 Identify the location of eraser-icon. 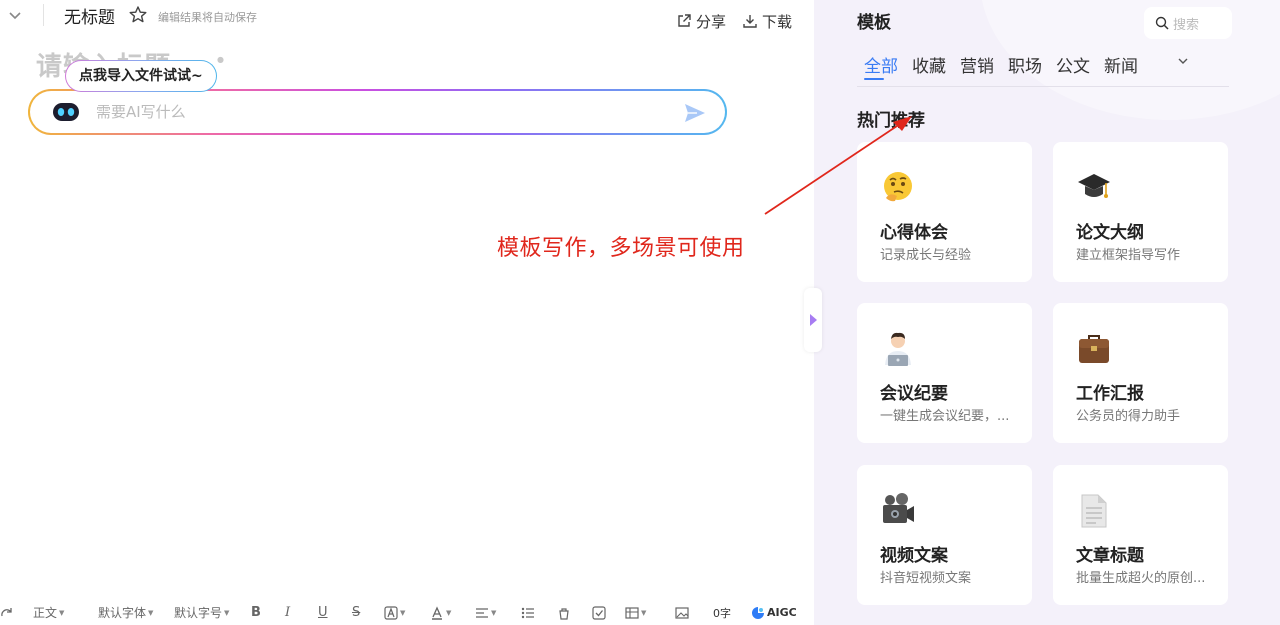
(564, 613).